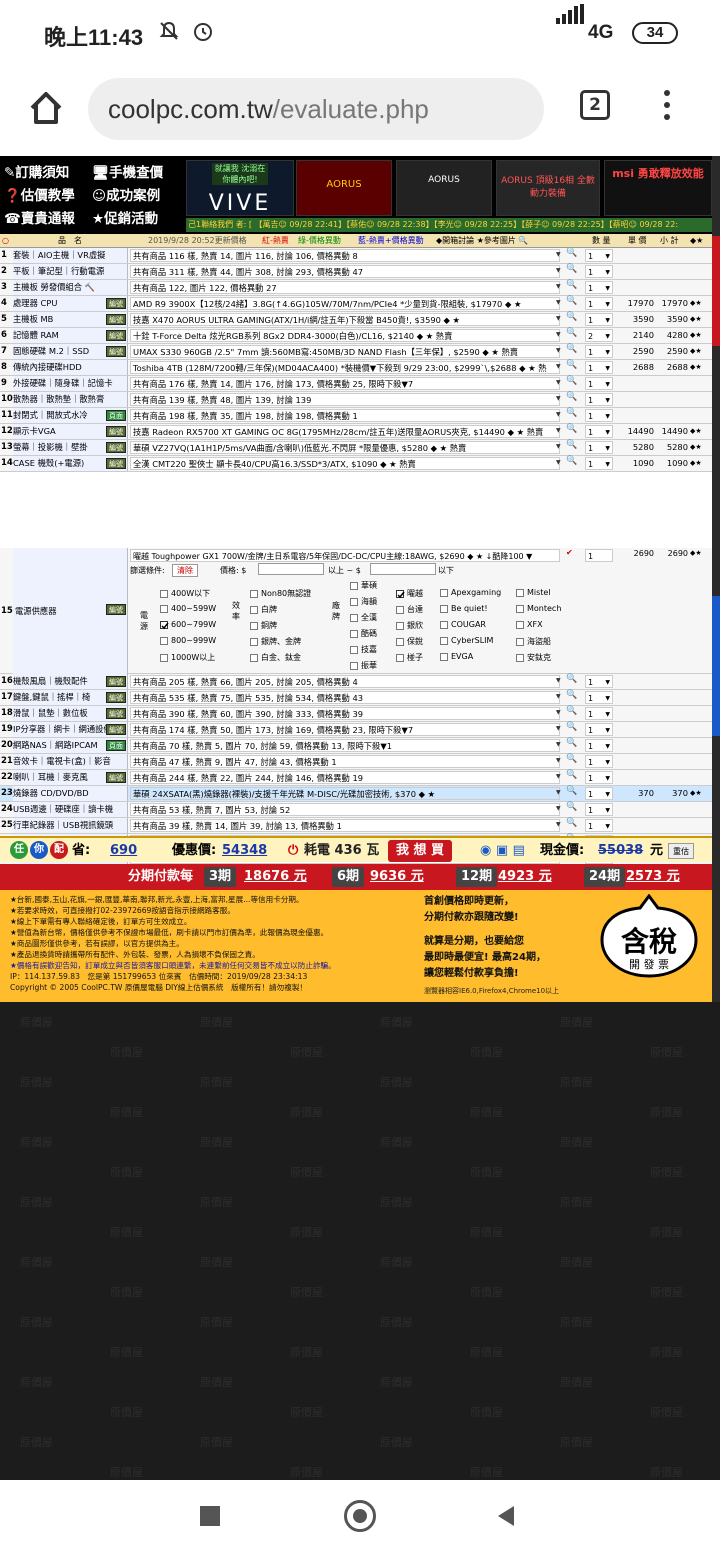  What do you see at coordinates (538, 608) in the screenshot?
I see `filter-checkbox: Montech` at bounding box center [538, 608].